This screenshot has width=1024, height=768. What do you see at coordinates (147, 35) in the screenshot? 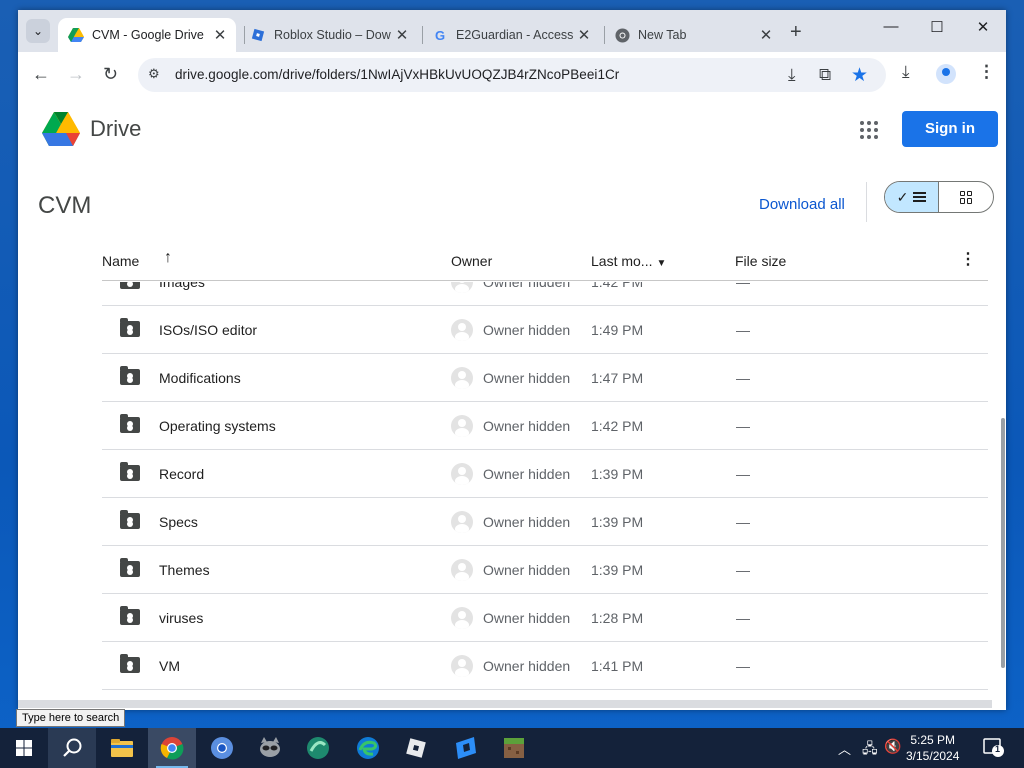
I see `tab-cvm-google-drive: CVM - Google Drive ✕` at bounding box center [147, 35].